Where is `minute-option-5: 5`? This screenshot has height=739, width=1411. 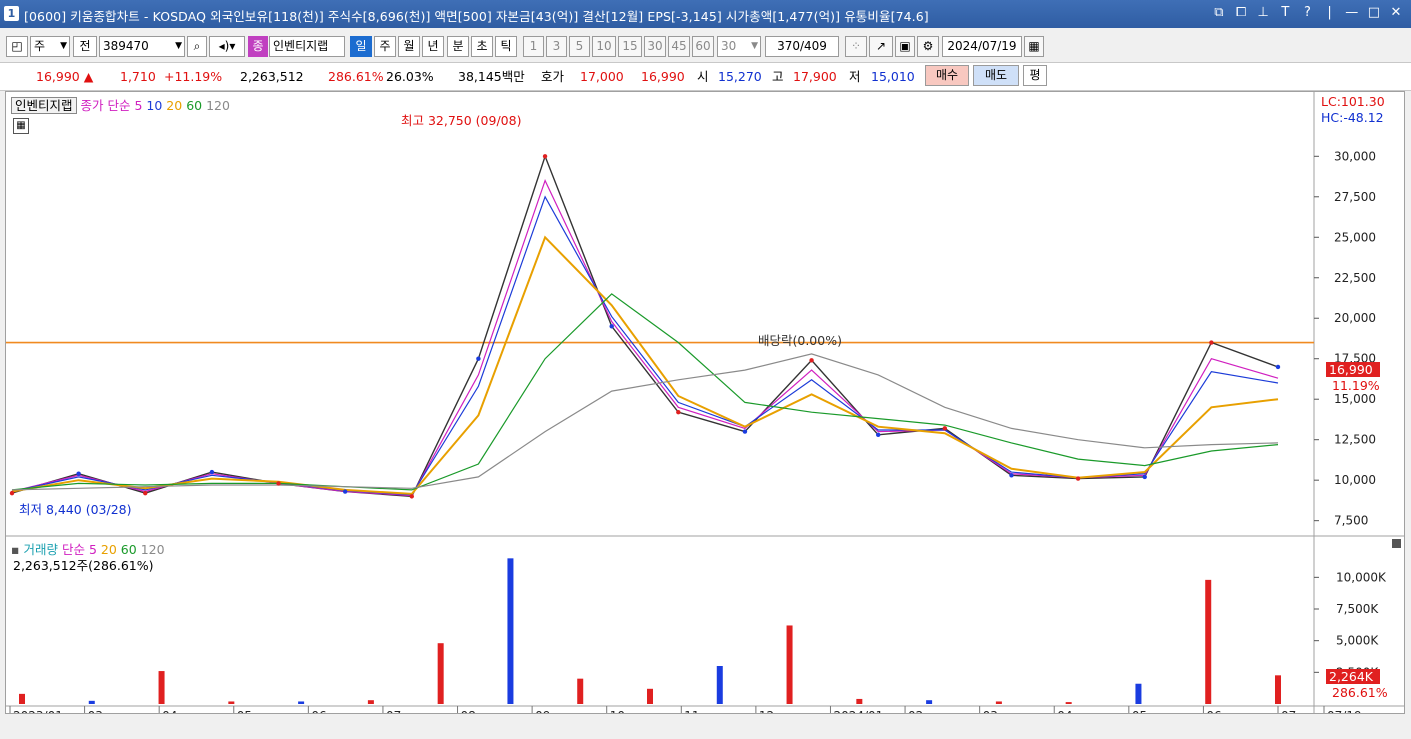 minute-option-5: 5 is located at coordinates (579, 46).